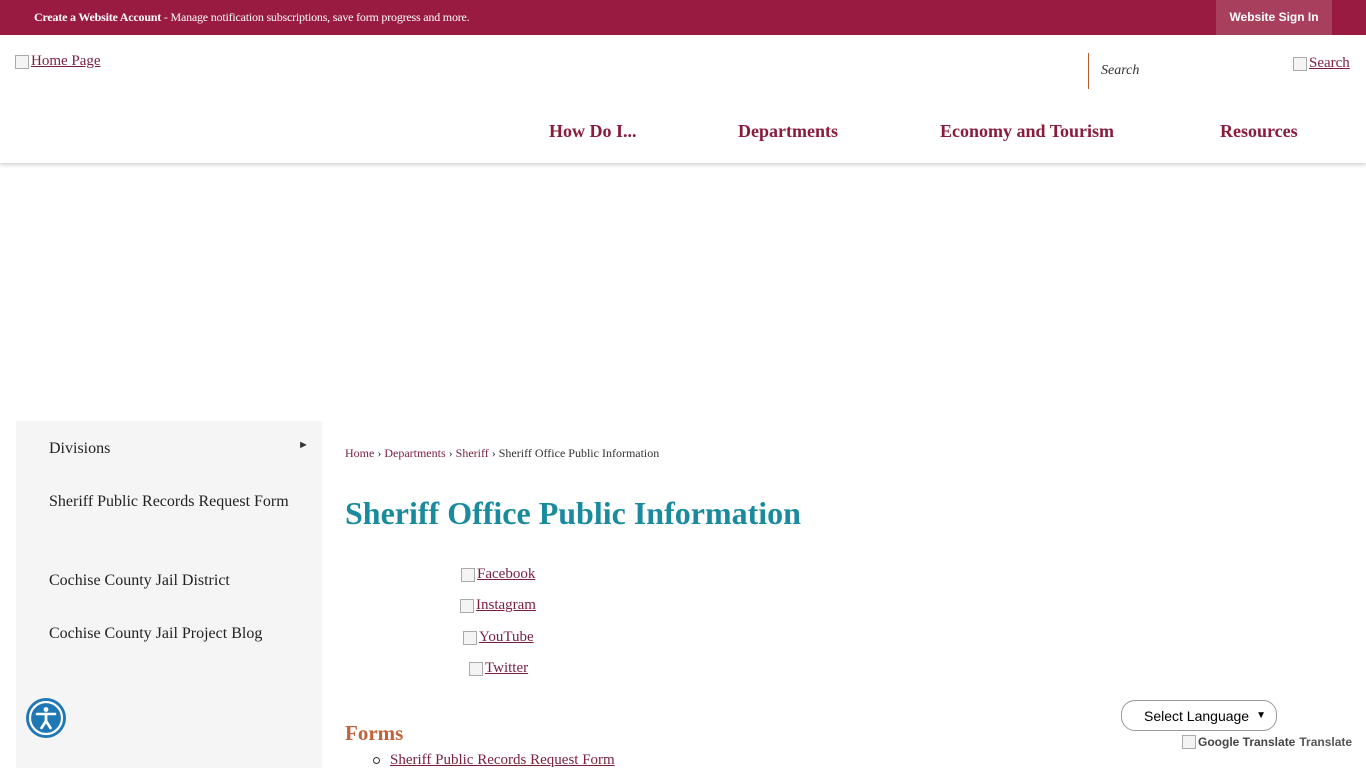 The width and height of the screenshot is (1366, 768). Describe the element at coordinates (467, 605) in the screenshot. I see `instagram-icon` at that location.